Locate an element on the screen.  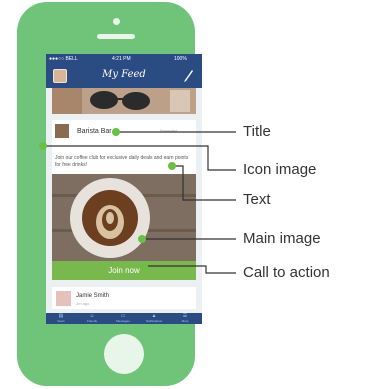
callout-title: Title is located at coordinates (257, 131).